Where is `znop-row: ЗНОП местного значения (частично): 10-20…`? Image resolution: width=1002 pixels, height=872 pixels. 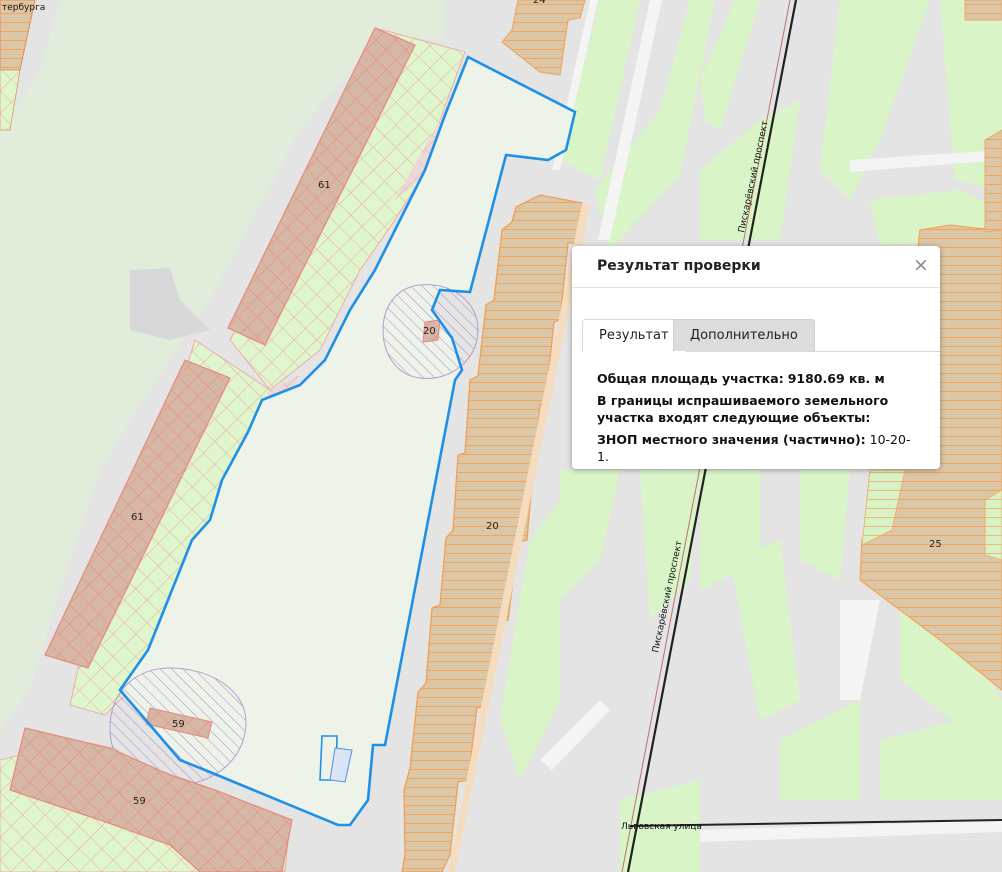
znop-row: ЗНОП местного значения (частично): 10-20… is located at coordinates (758, 448).